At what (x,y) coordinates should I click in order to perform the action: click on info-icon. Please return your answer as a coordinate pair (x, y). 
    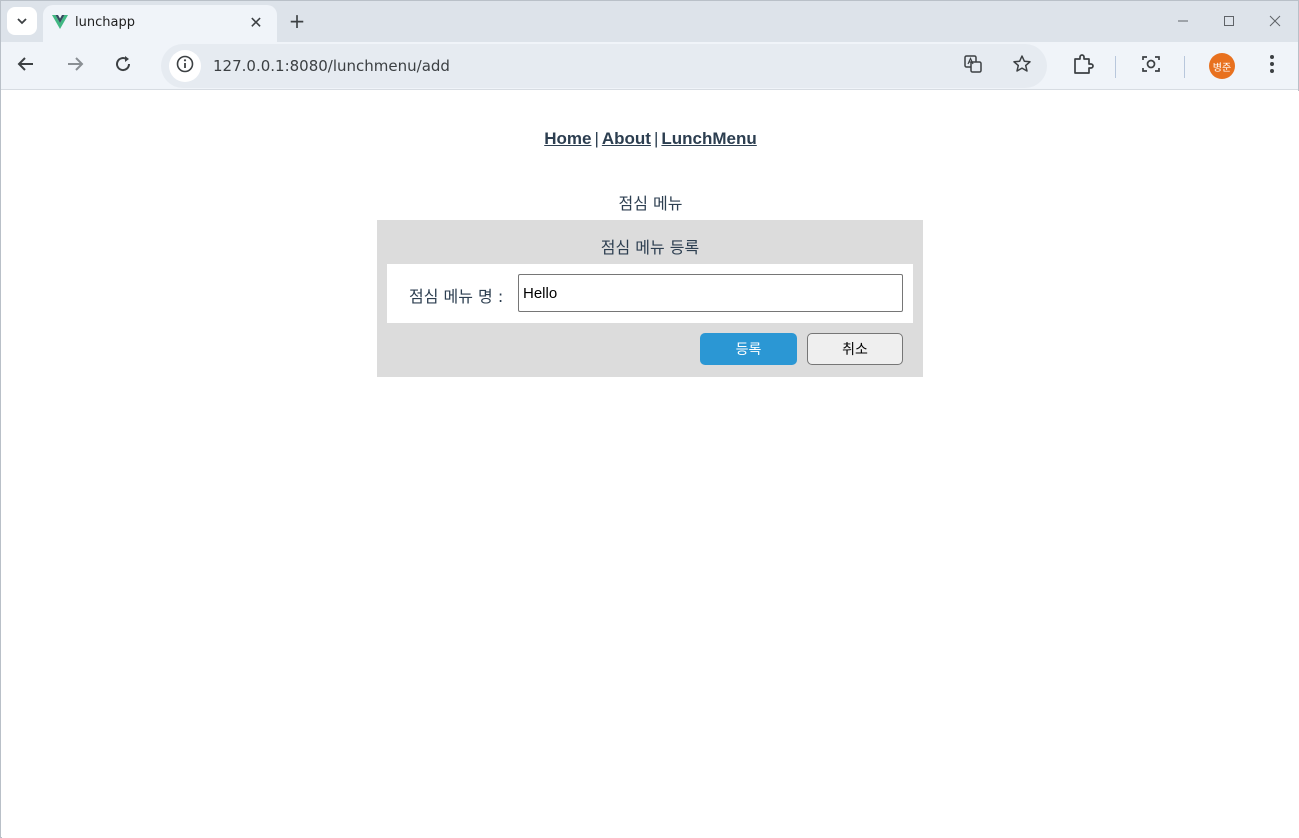
    Looking at the image, I should click on (185, 66).